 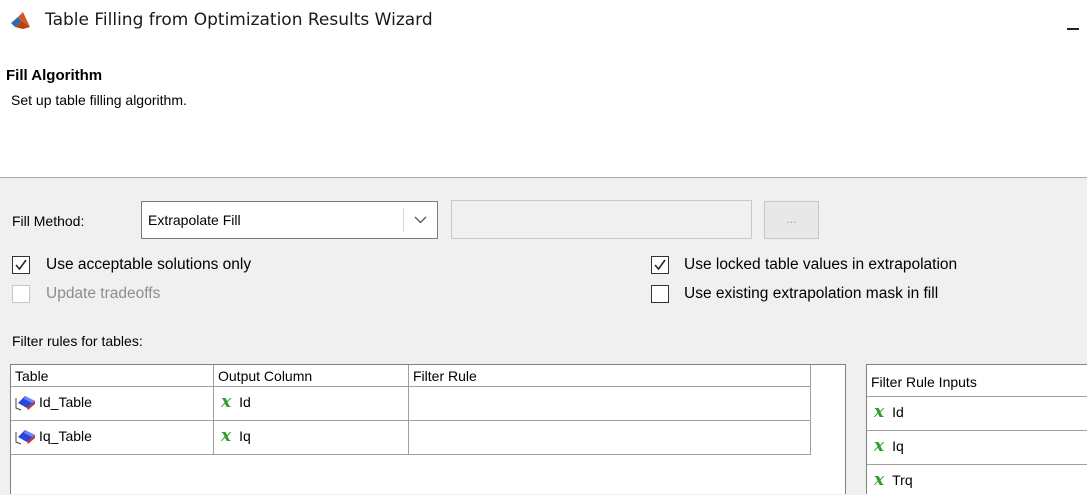 I want to click on column-header-filter-rule: Filter Rule, so click(x=610, y=376).